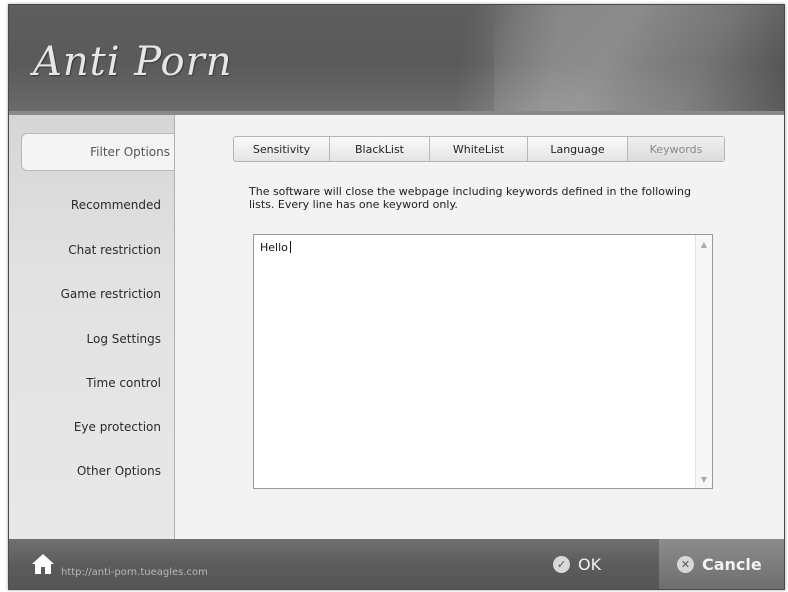 Image resolution: width=788 pixels, height=592 pixels. Describe the element at coordinates (704, 244) in the screenshot. I see `chevron-up-icon: ▲` at that location.